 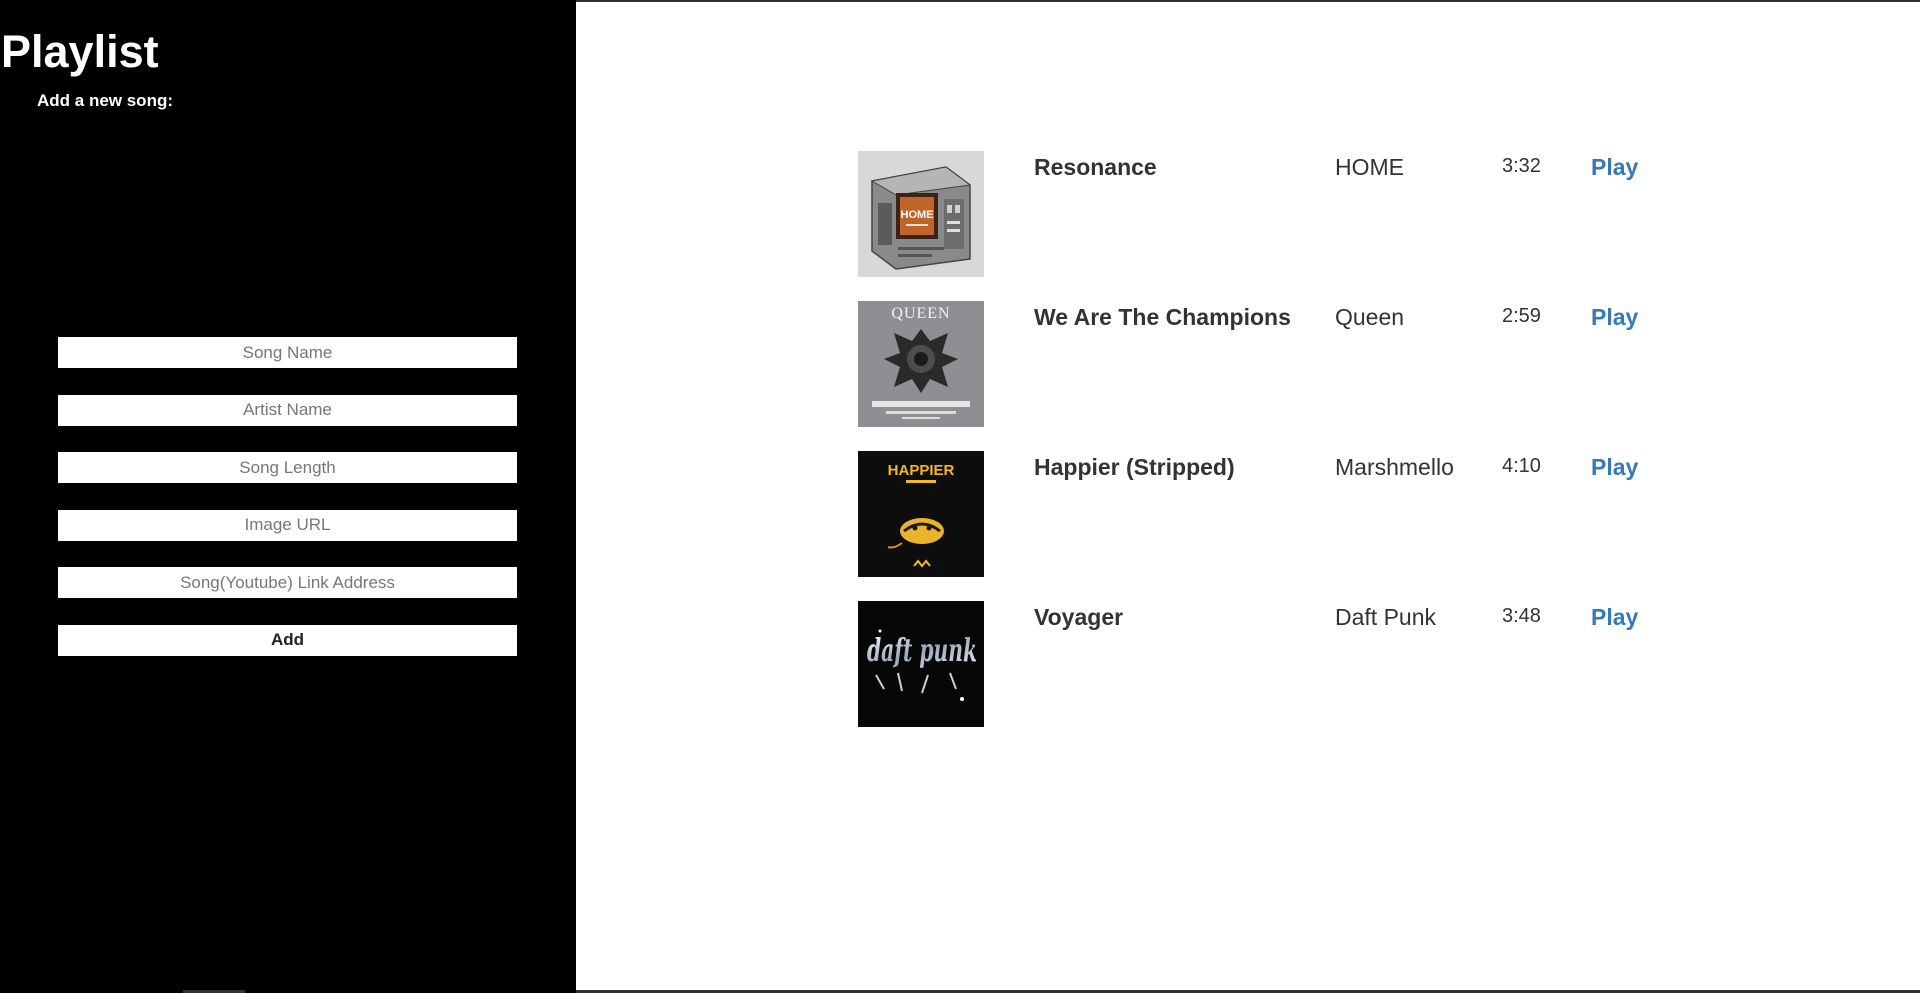 I want to click on form-heading: Add a new song:, so click(x=105, y=100).